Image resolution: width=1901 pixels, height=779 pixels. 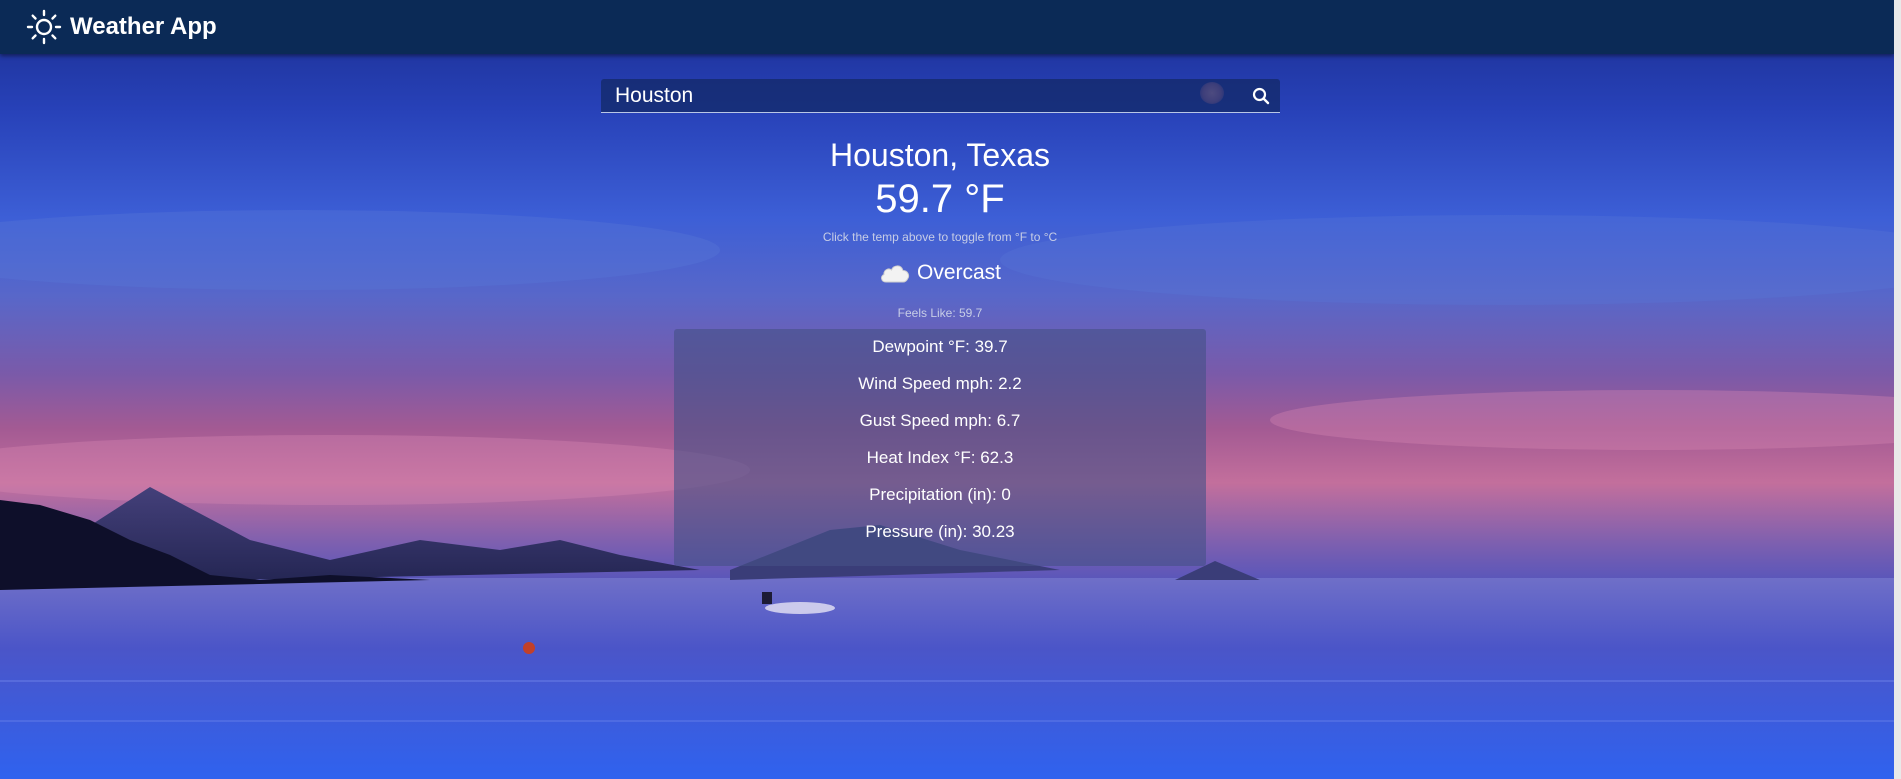 What do you see at coordinates (895, 274) in the screenshot?
I see `cloud-icon` at bounding box center [895, 274].